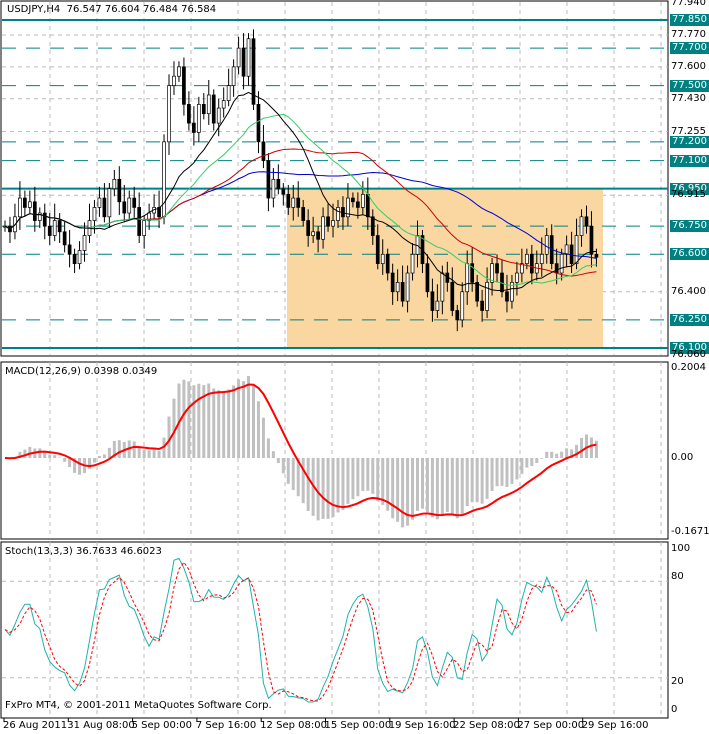 The height and width of the screenshot is (734, 709). Describe the element at coordinates (615, 725) in the screenshot. I see `time-label: 29 Sep 16:00` at that location.